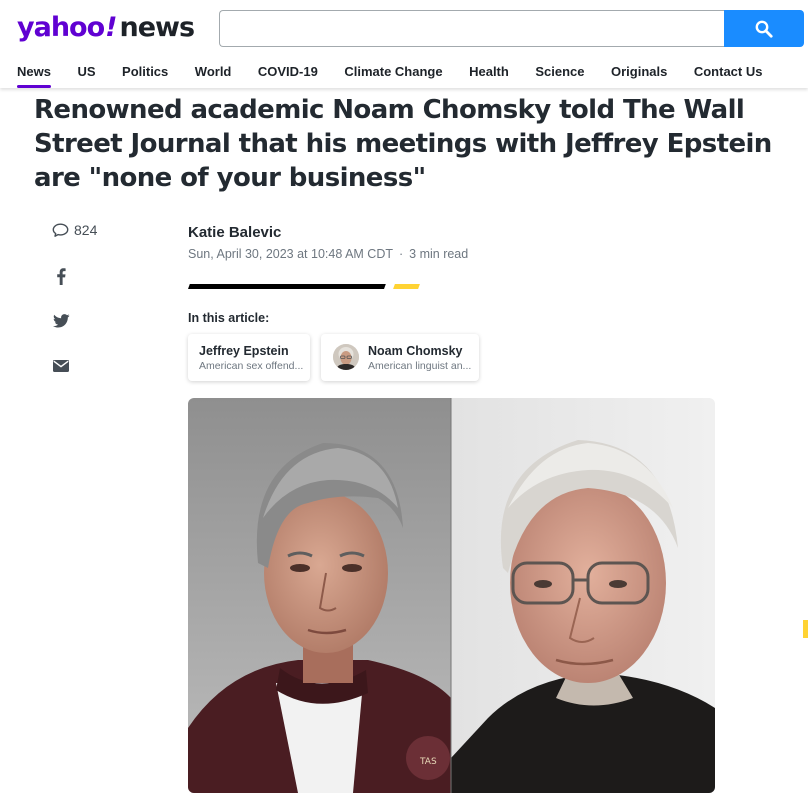 The width and height of the screenshot is (808, 800). I want to click on facebook-icon, so click(61, 276).